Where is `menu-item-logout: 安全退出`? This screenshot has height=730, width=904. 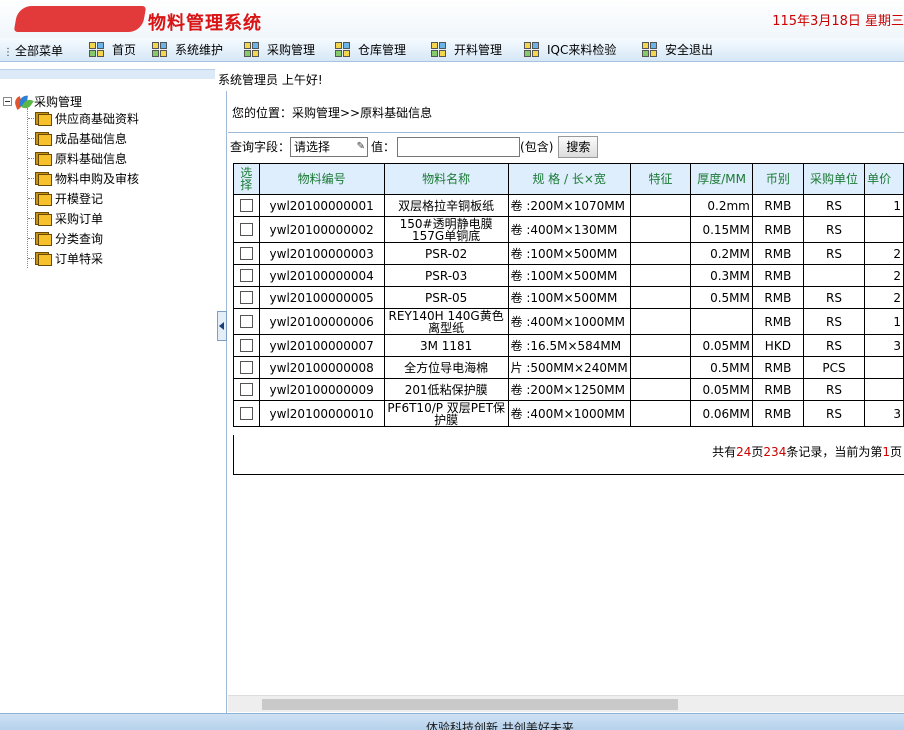
menu-item-logout: 安全退出 is located at coordinates (677, 49).